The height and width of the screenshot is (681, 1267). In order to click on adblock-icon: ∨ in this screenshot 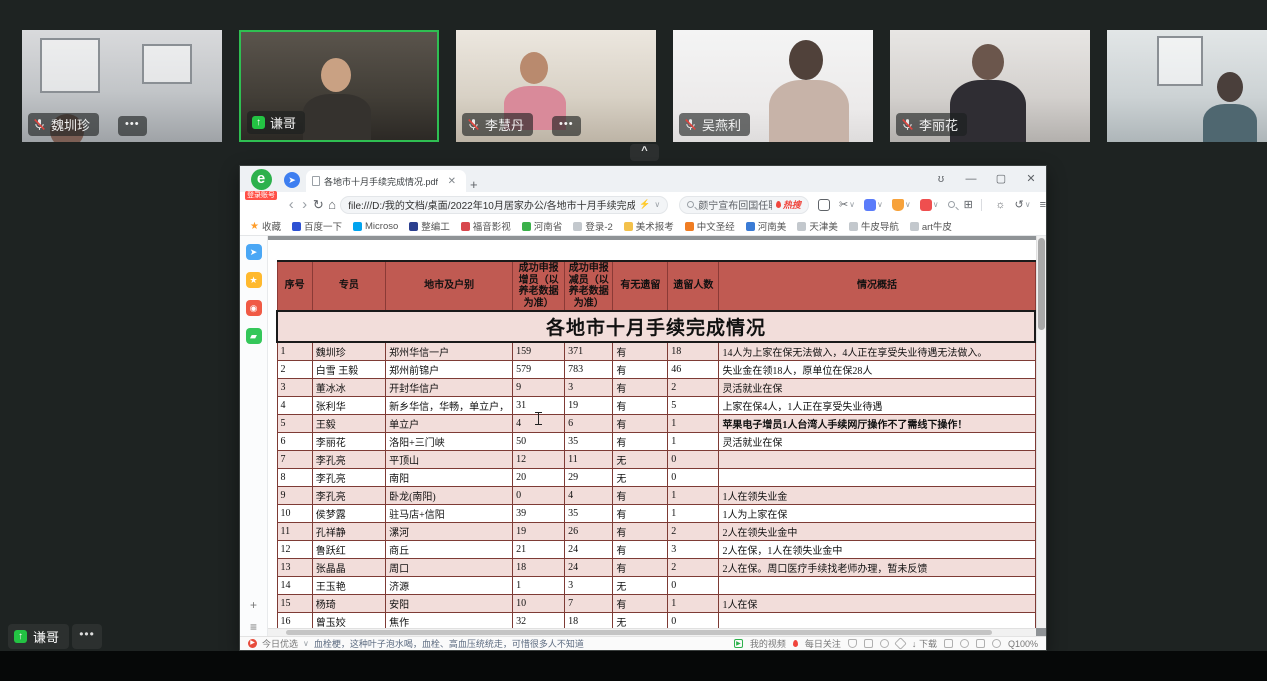, I will do `click(929, 204)`.